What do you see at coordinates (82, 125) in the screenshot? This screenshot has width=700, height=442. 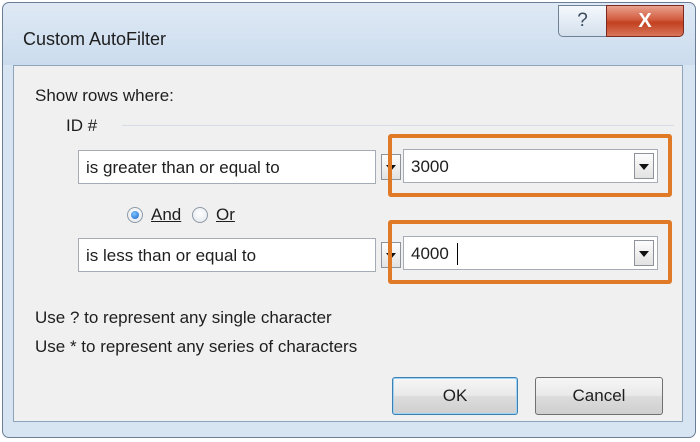 I see `field-name-label: ID #` at bounding box center [82, 125].